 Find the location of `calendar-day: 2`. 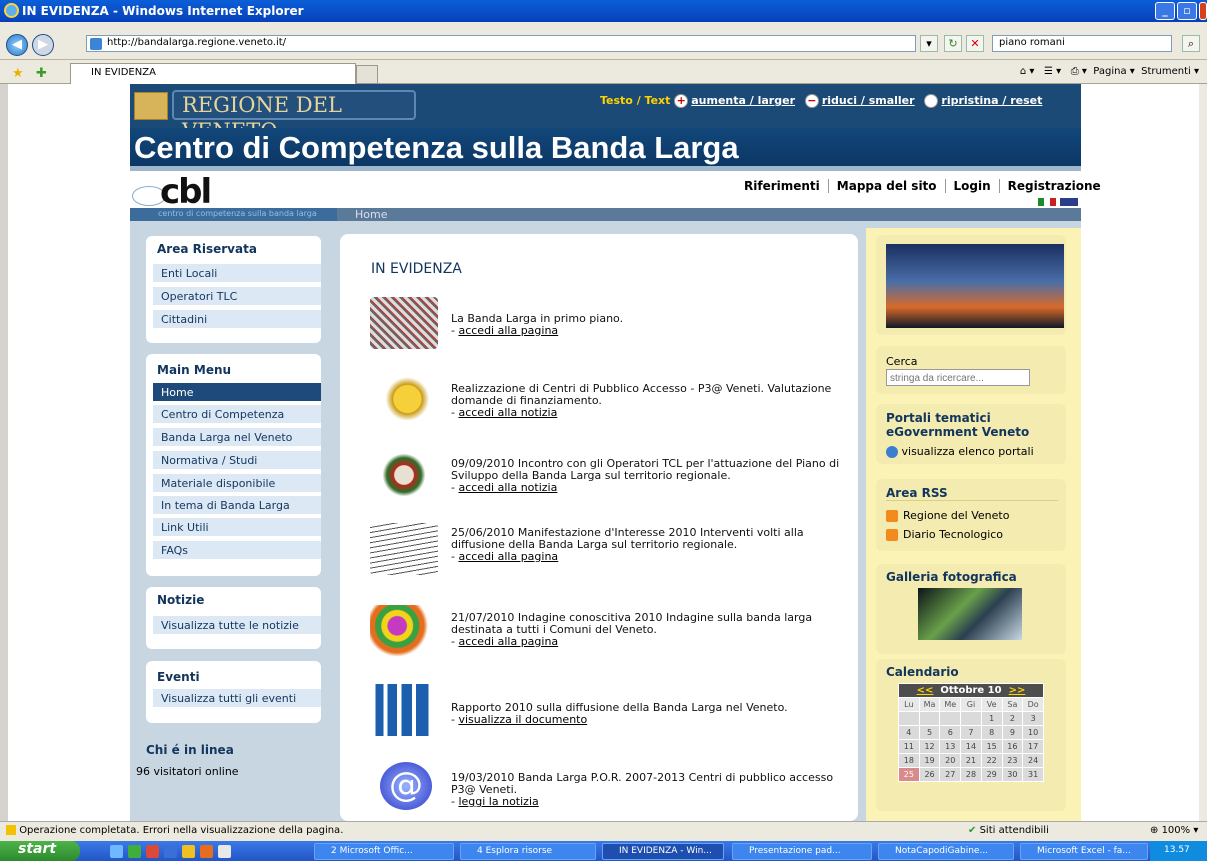

calendar-day: 2 is located at coordinates (1012, 718).